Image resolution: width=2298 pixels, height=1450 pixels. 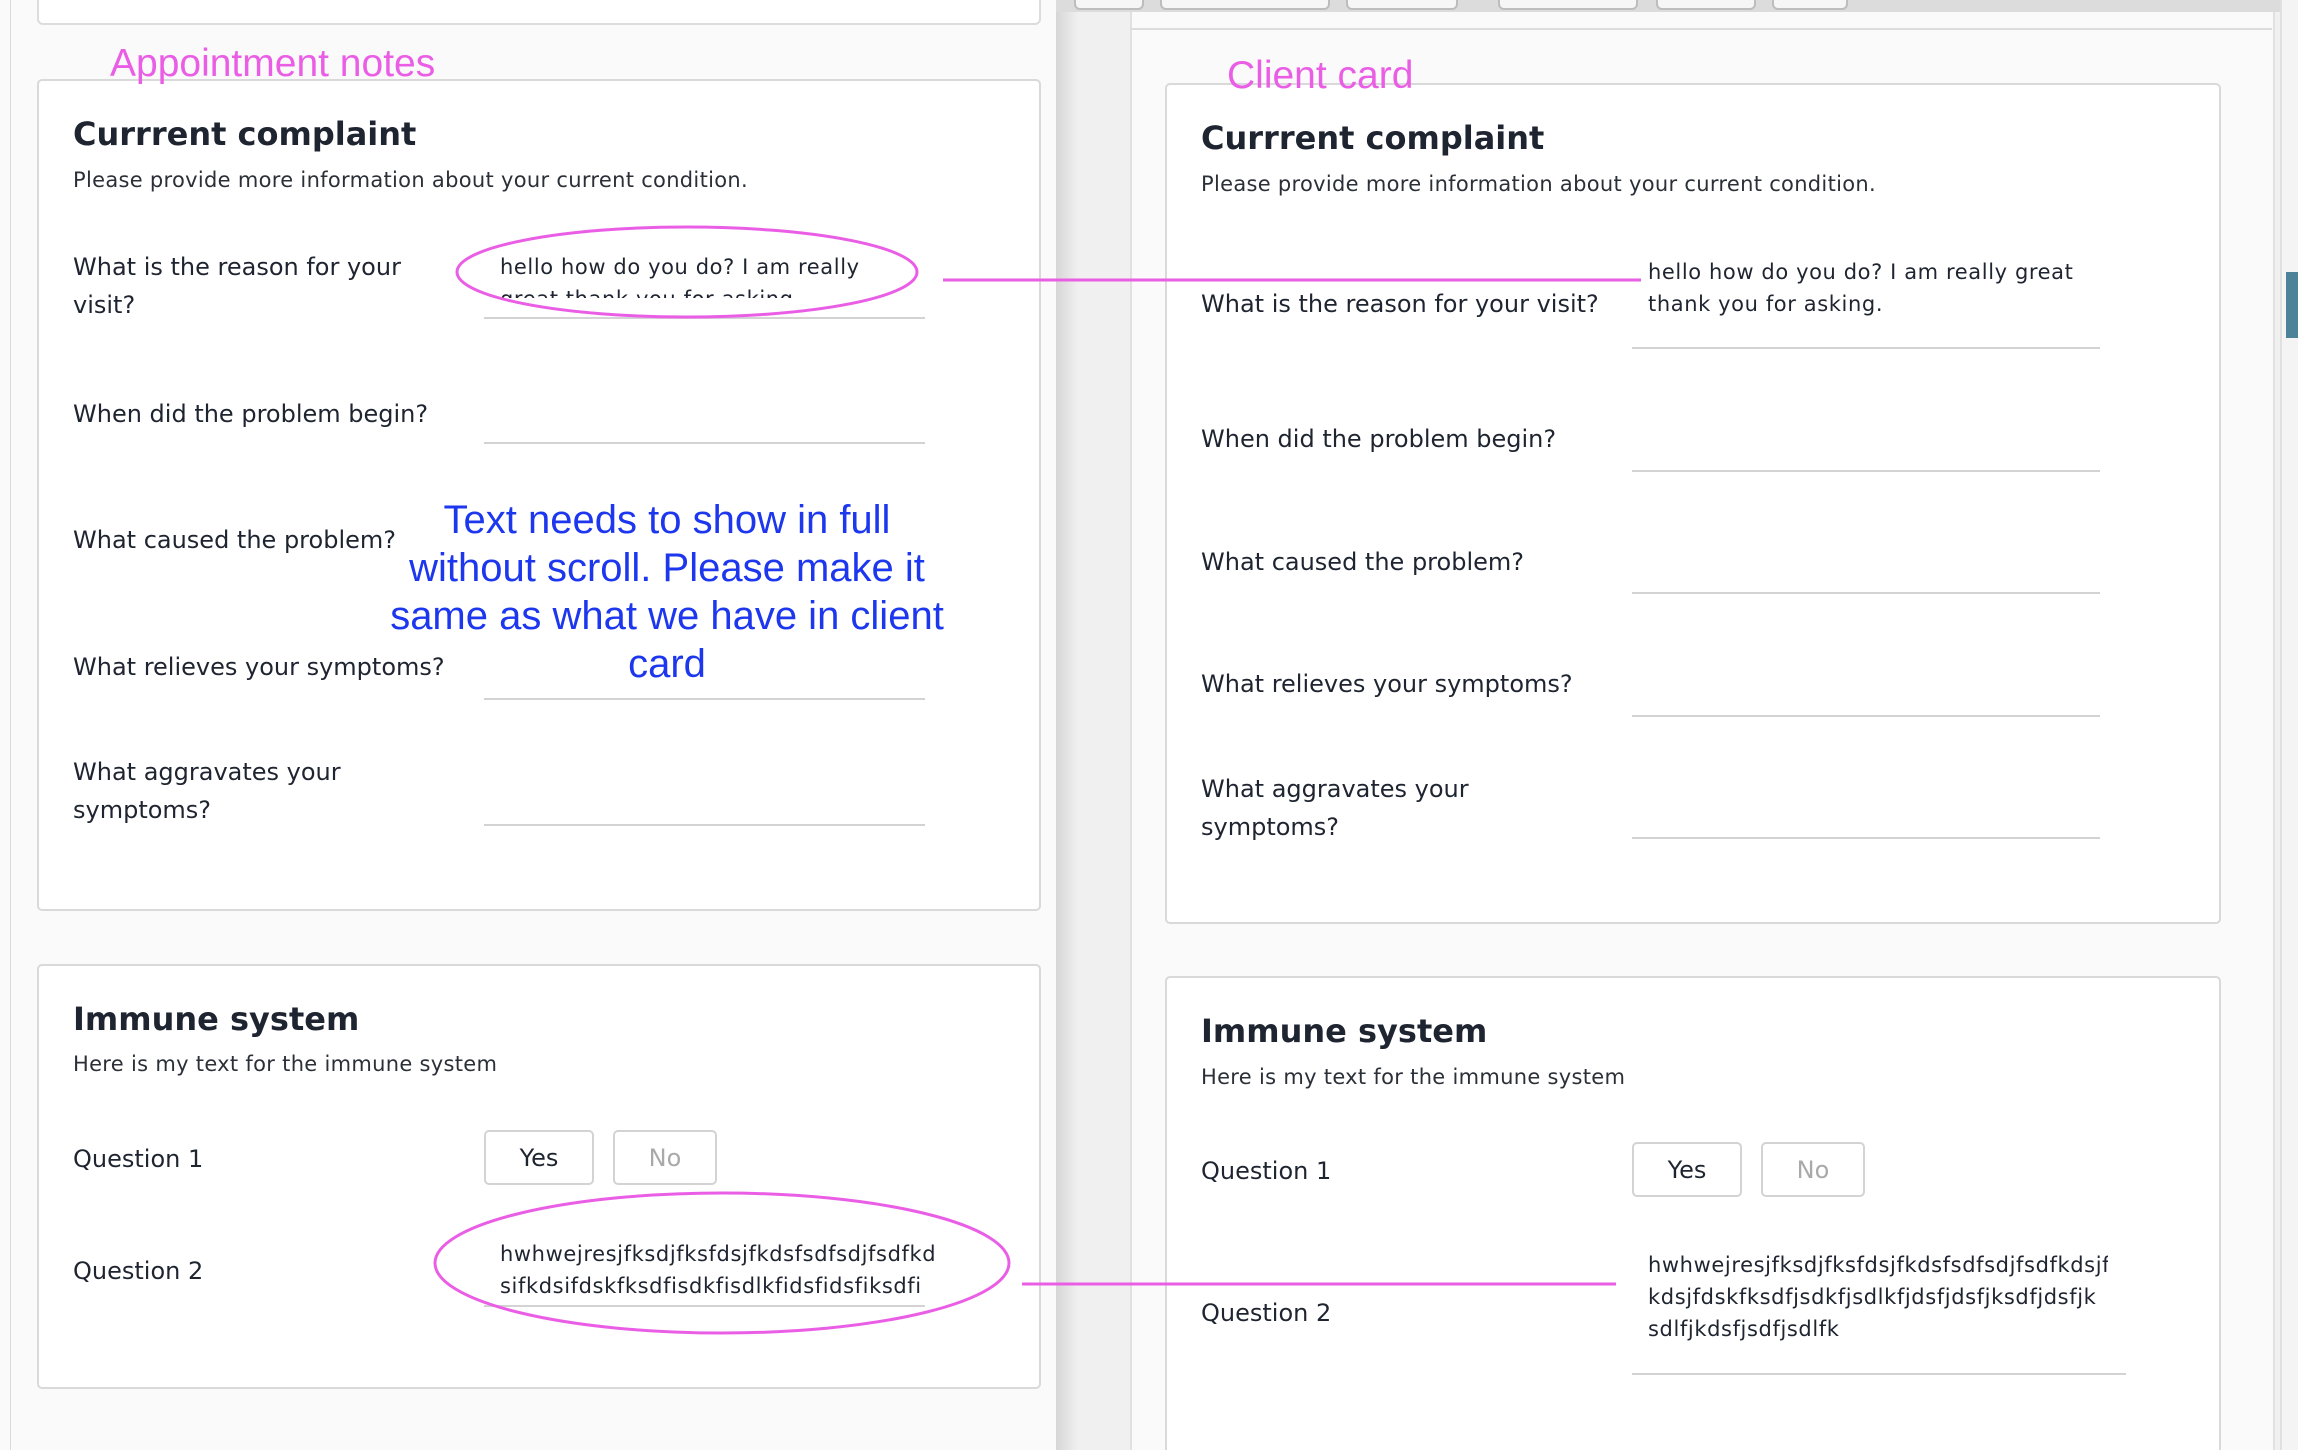 What do you see at coordinates (2292, 305) in the screenshot?
I see `scrollbar-accent` at bounding box center [2292, 305].